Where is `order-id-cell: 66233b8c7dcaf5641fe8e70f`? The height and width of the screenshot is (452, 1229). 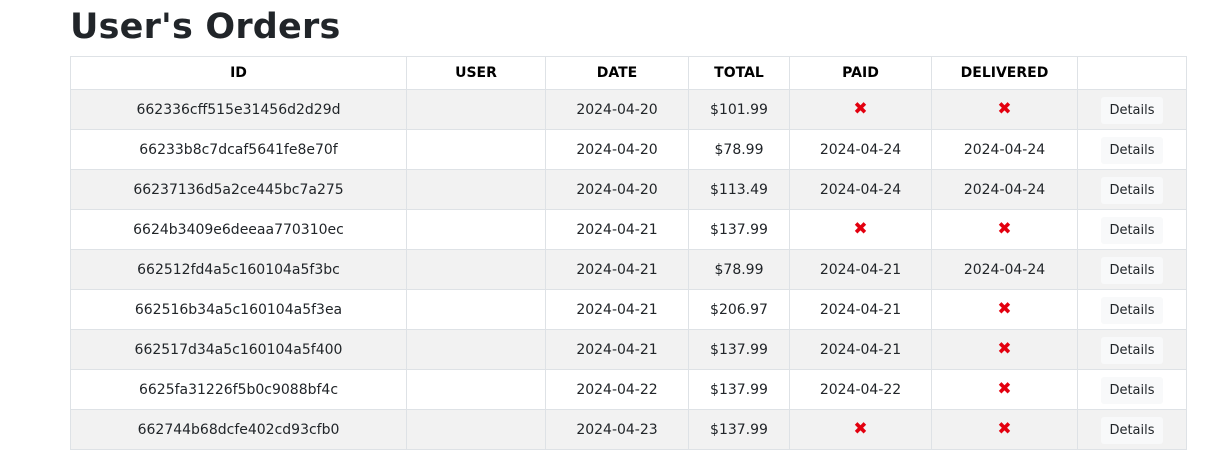 order-id-cell: 66233b8c7dcaf5641fe8e70f is located at coordinates (238, 149).